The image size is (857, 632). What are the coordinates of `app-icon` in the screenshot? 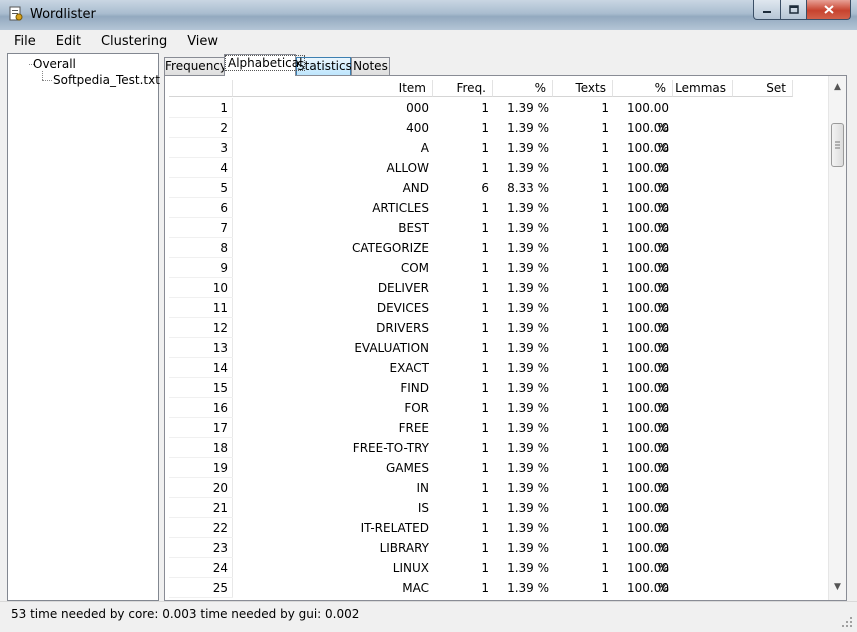 It's located at (16, 13).